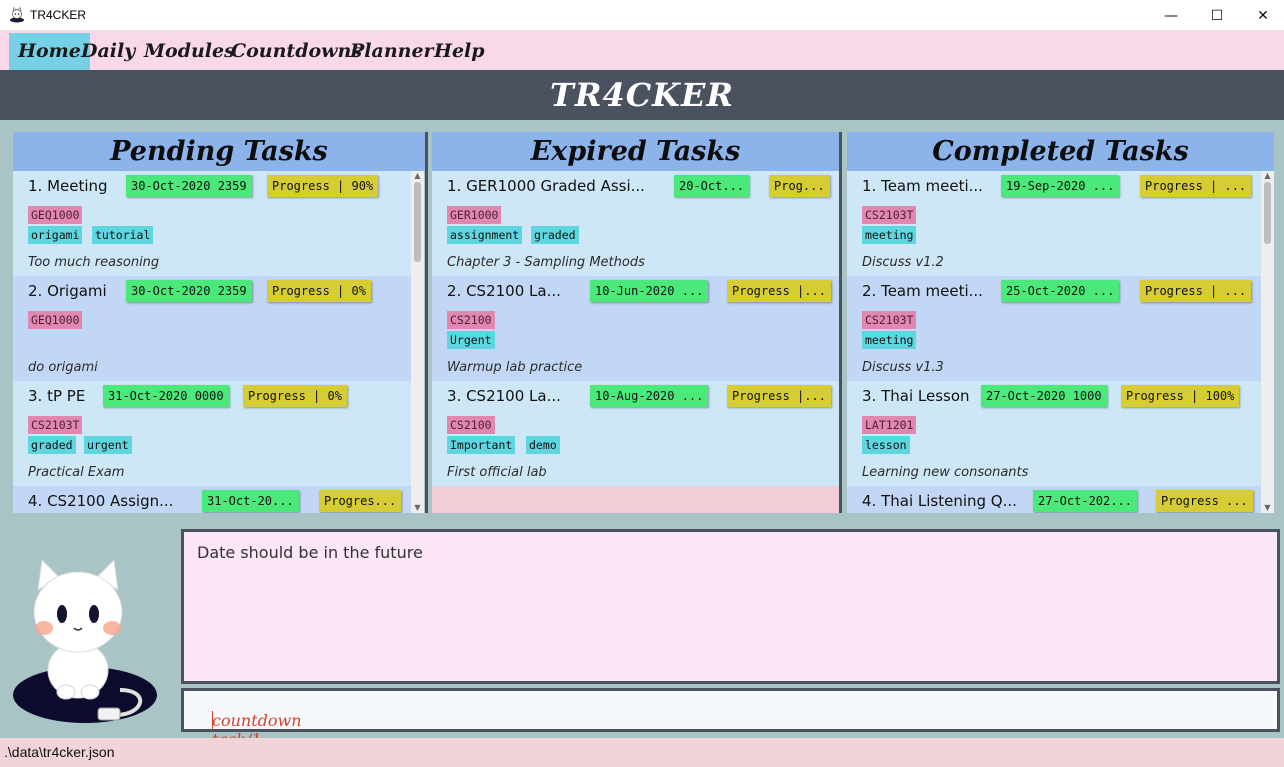 Image resolution: width=1284 pixels, height=767 pixels. What do you see at coordinates (59, 752) in the screenshot?
I see `data-file-path: .\data\tr4cker.json` at bounding box center [59, 752].